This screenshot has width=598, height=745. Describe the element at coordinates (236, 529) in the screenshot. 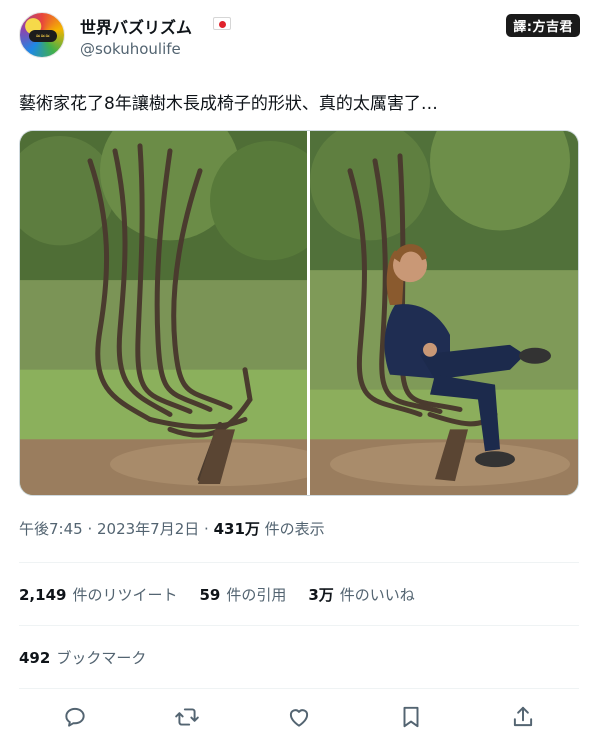

I see `views-count: 431万` at that location.